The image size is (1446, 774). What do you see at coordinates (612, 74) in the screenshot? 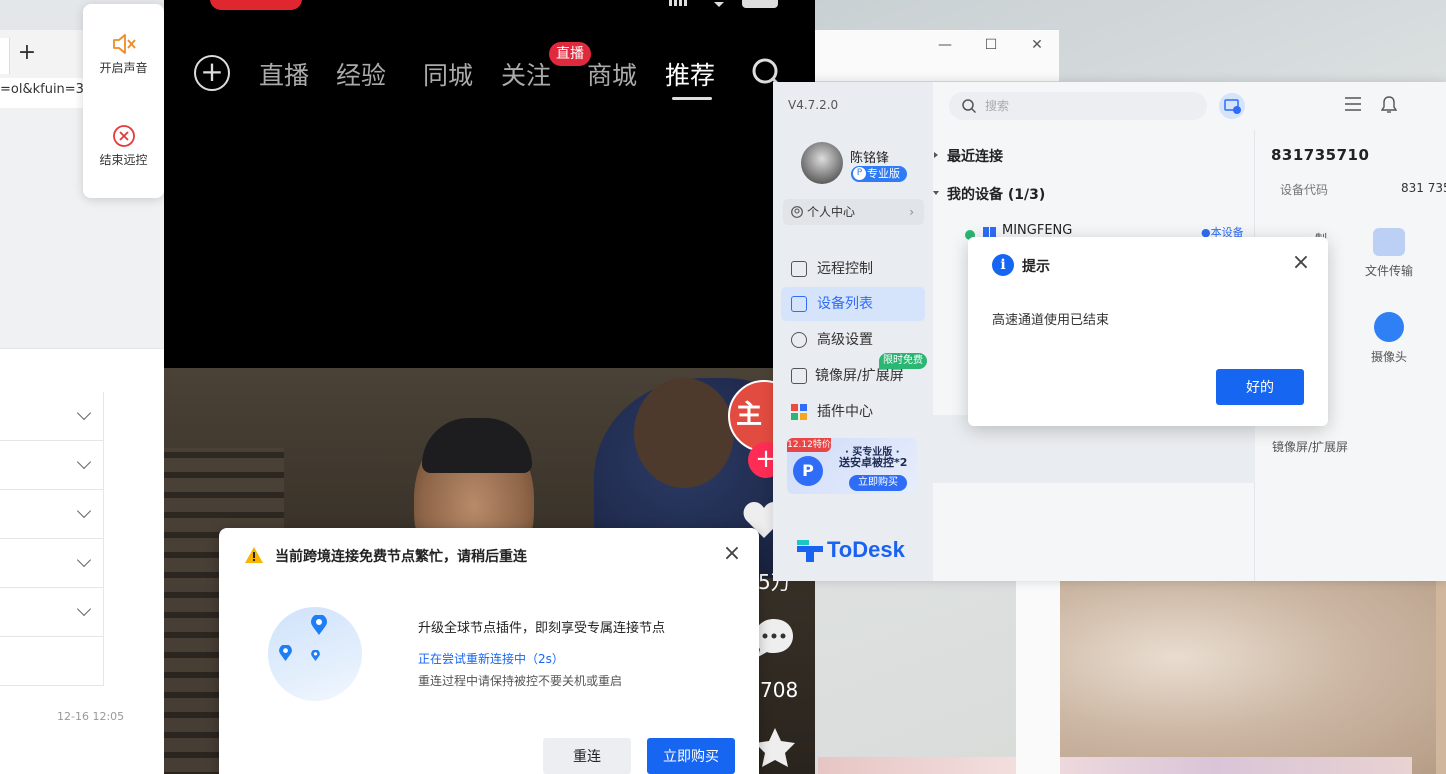
I see `nav-tab-mall: 商城` at bounding box center [612, 74].